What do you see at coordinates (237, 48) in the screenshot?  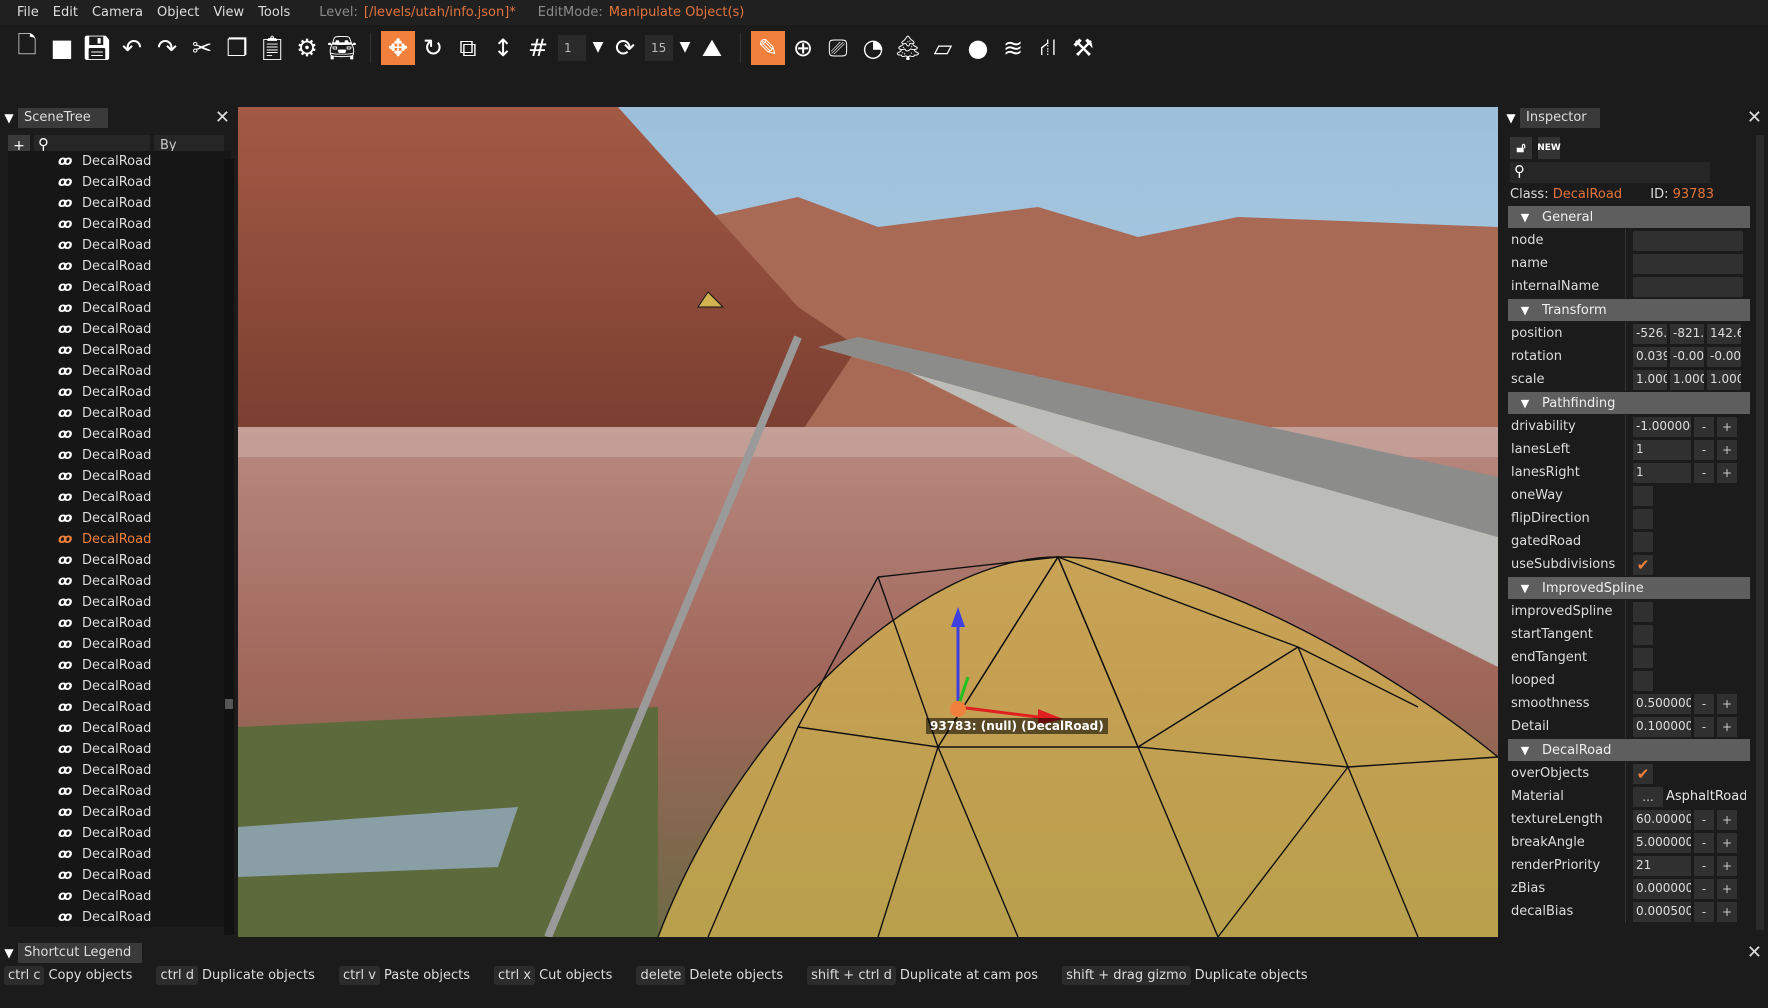 I see `copy-icon: ❐` at bounding box center [237, 48].